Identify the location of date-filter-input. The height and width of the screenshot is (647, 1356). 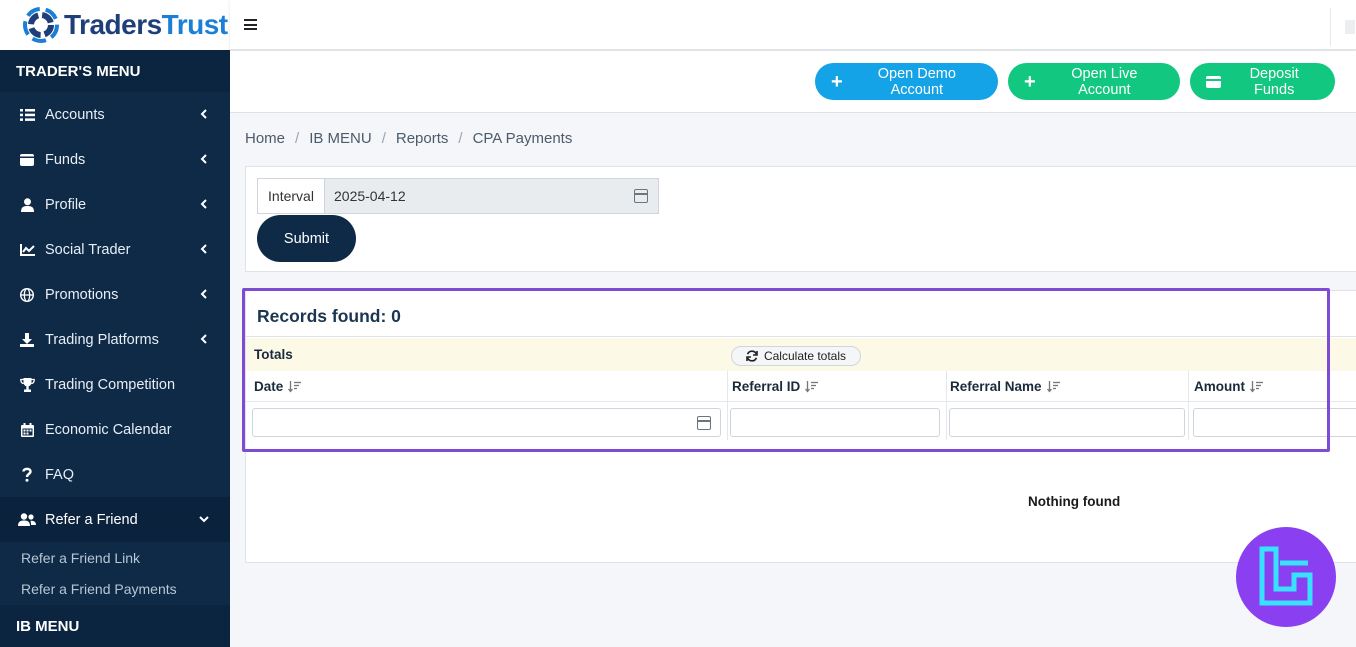
(486, 422).